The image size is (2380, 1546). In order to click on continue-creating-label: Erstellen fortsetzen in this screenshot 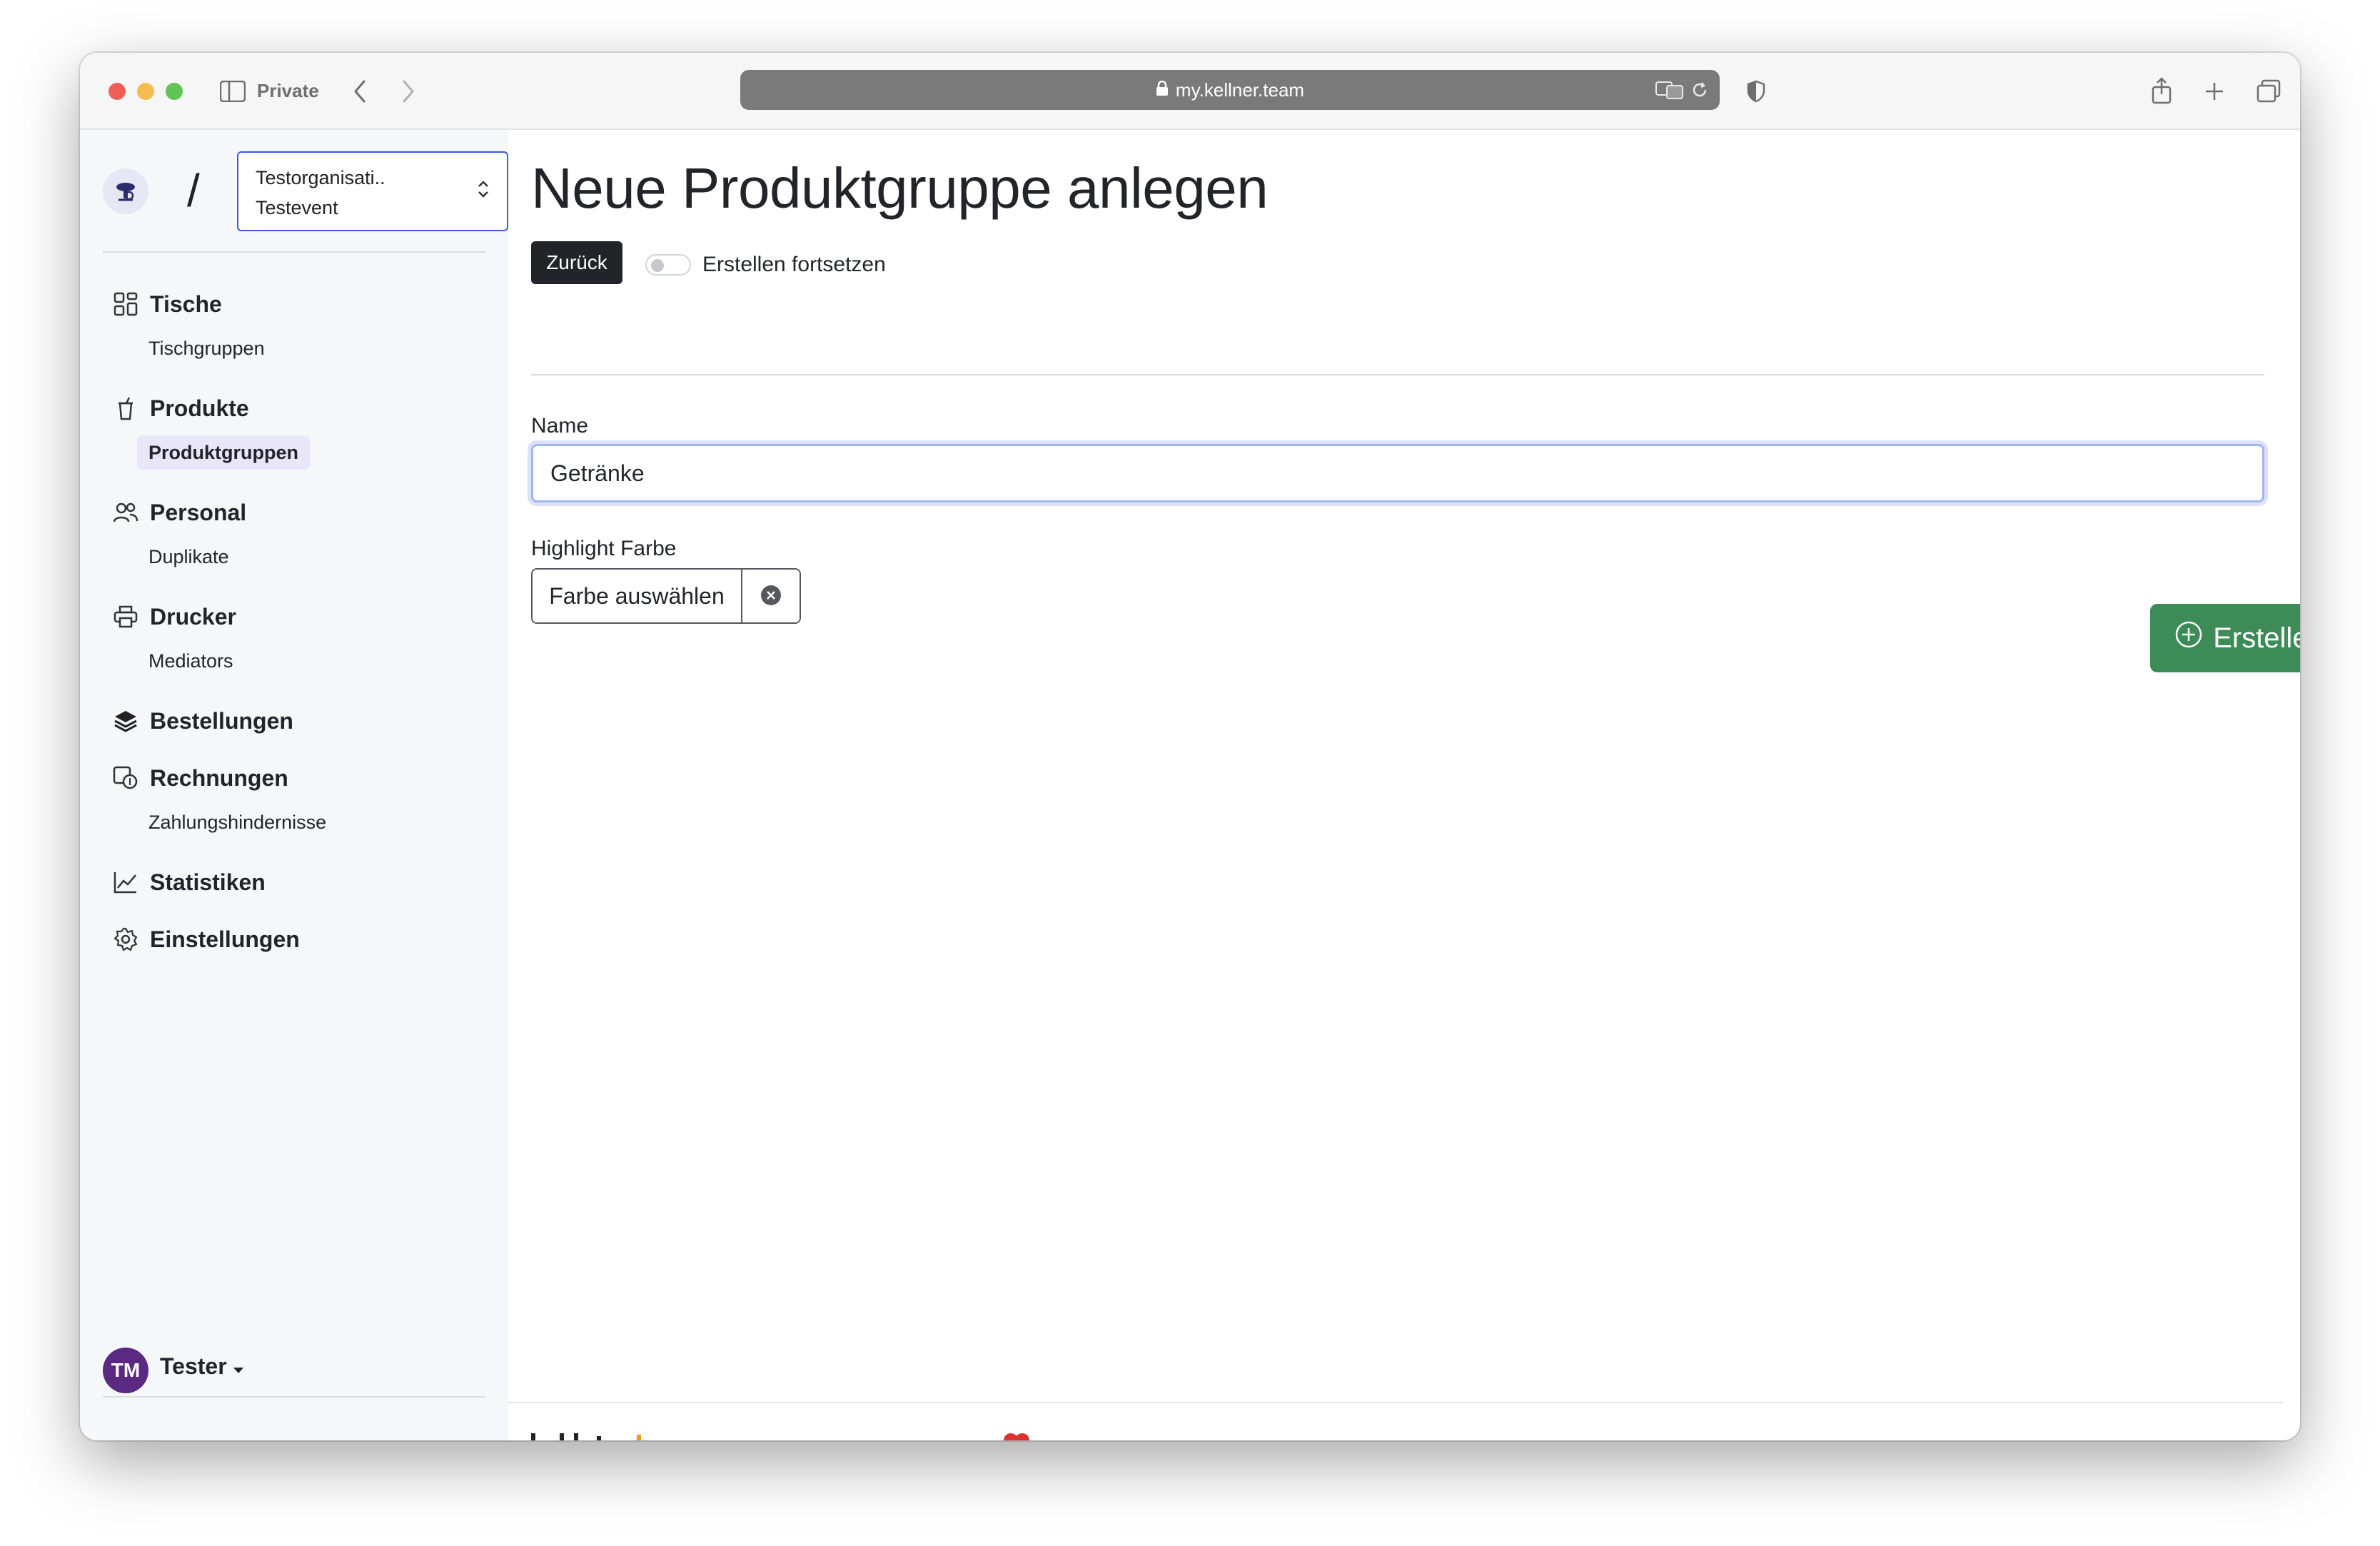, I will do `click(794, 264)`.